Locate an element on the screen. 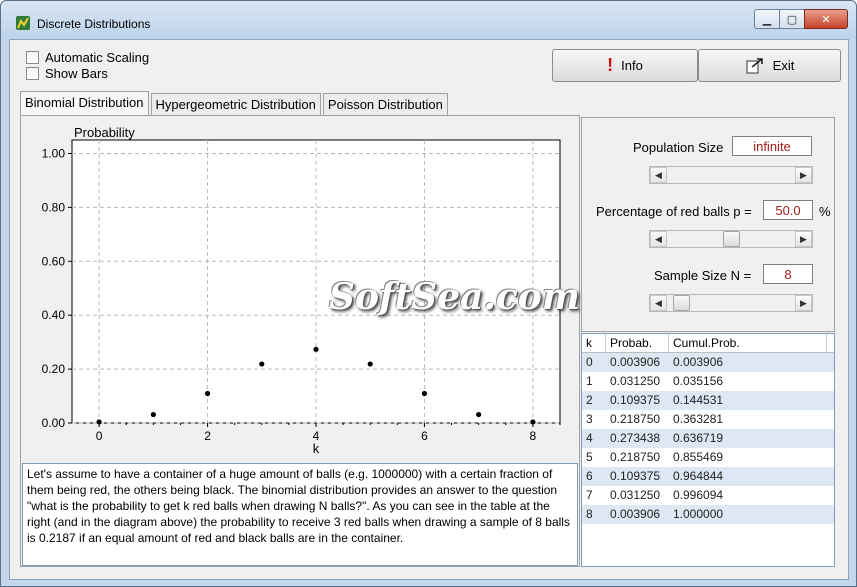  automatic-scaling-label: Automatic Scaling is located at coordinates (97, 57).